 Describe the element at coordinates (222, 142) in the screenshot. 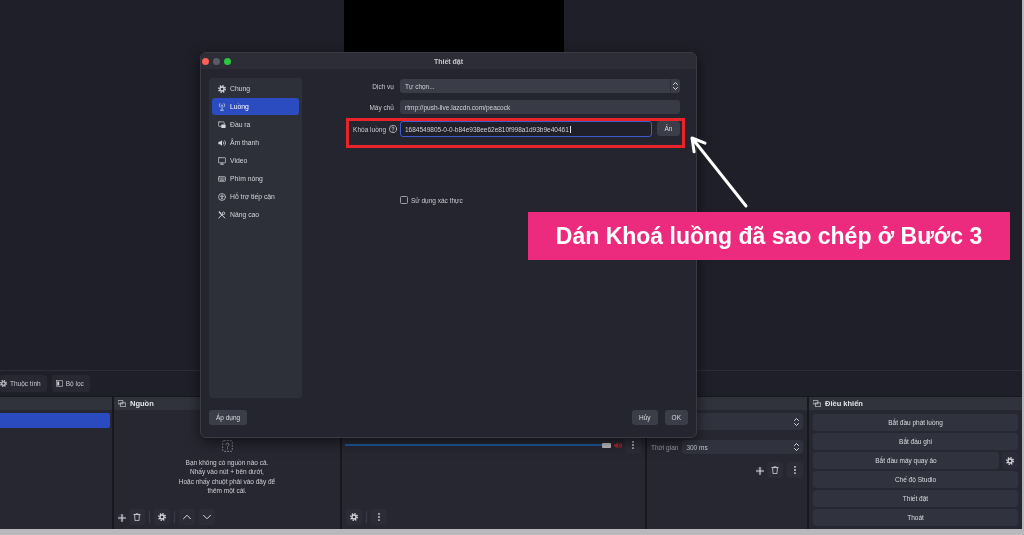

I see `speaker-icon` at that location.